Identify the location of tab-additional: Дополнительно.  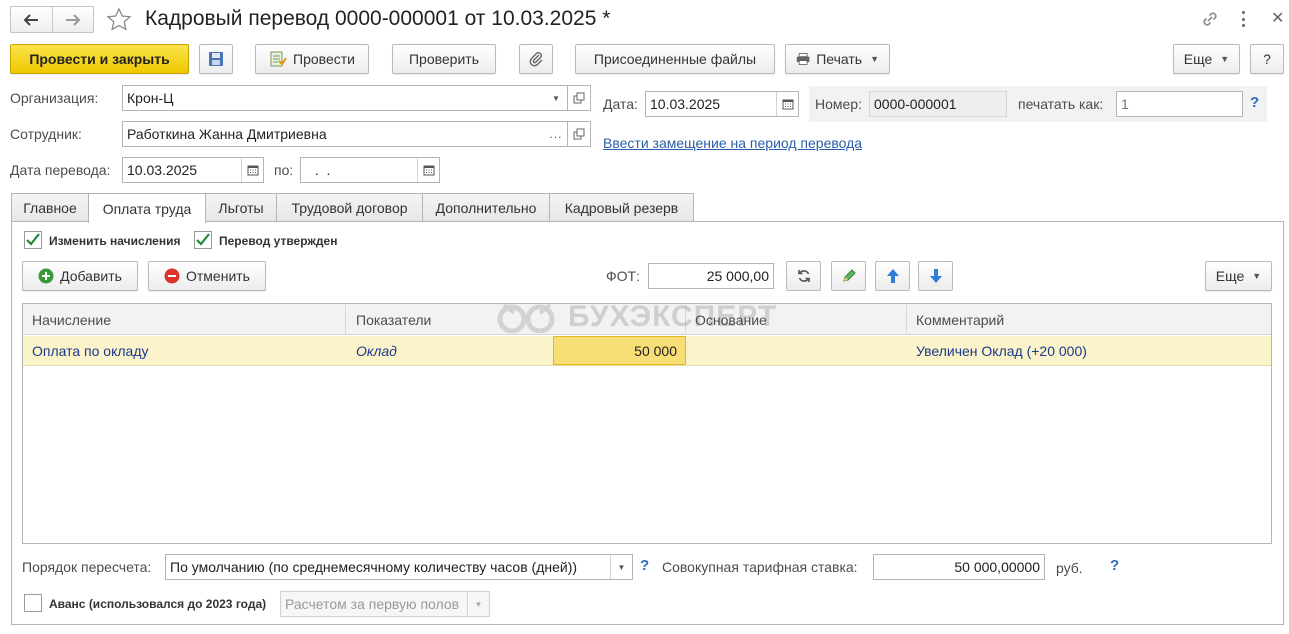
(486, 207).